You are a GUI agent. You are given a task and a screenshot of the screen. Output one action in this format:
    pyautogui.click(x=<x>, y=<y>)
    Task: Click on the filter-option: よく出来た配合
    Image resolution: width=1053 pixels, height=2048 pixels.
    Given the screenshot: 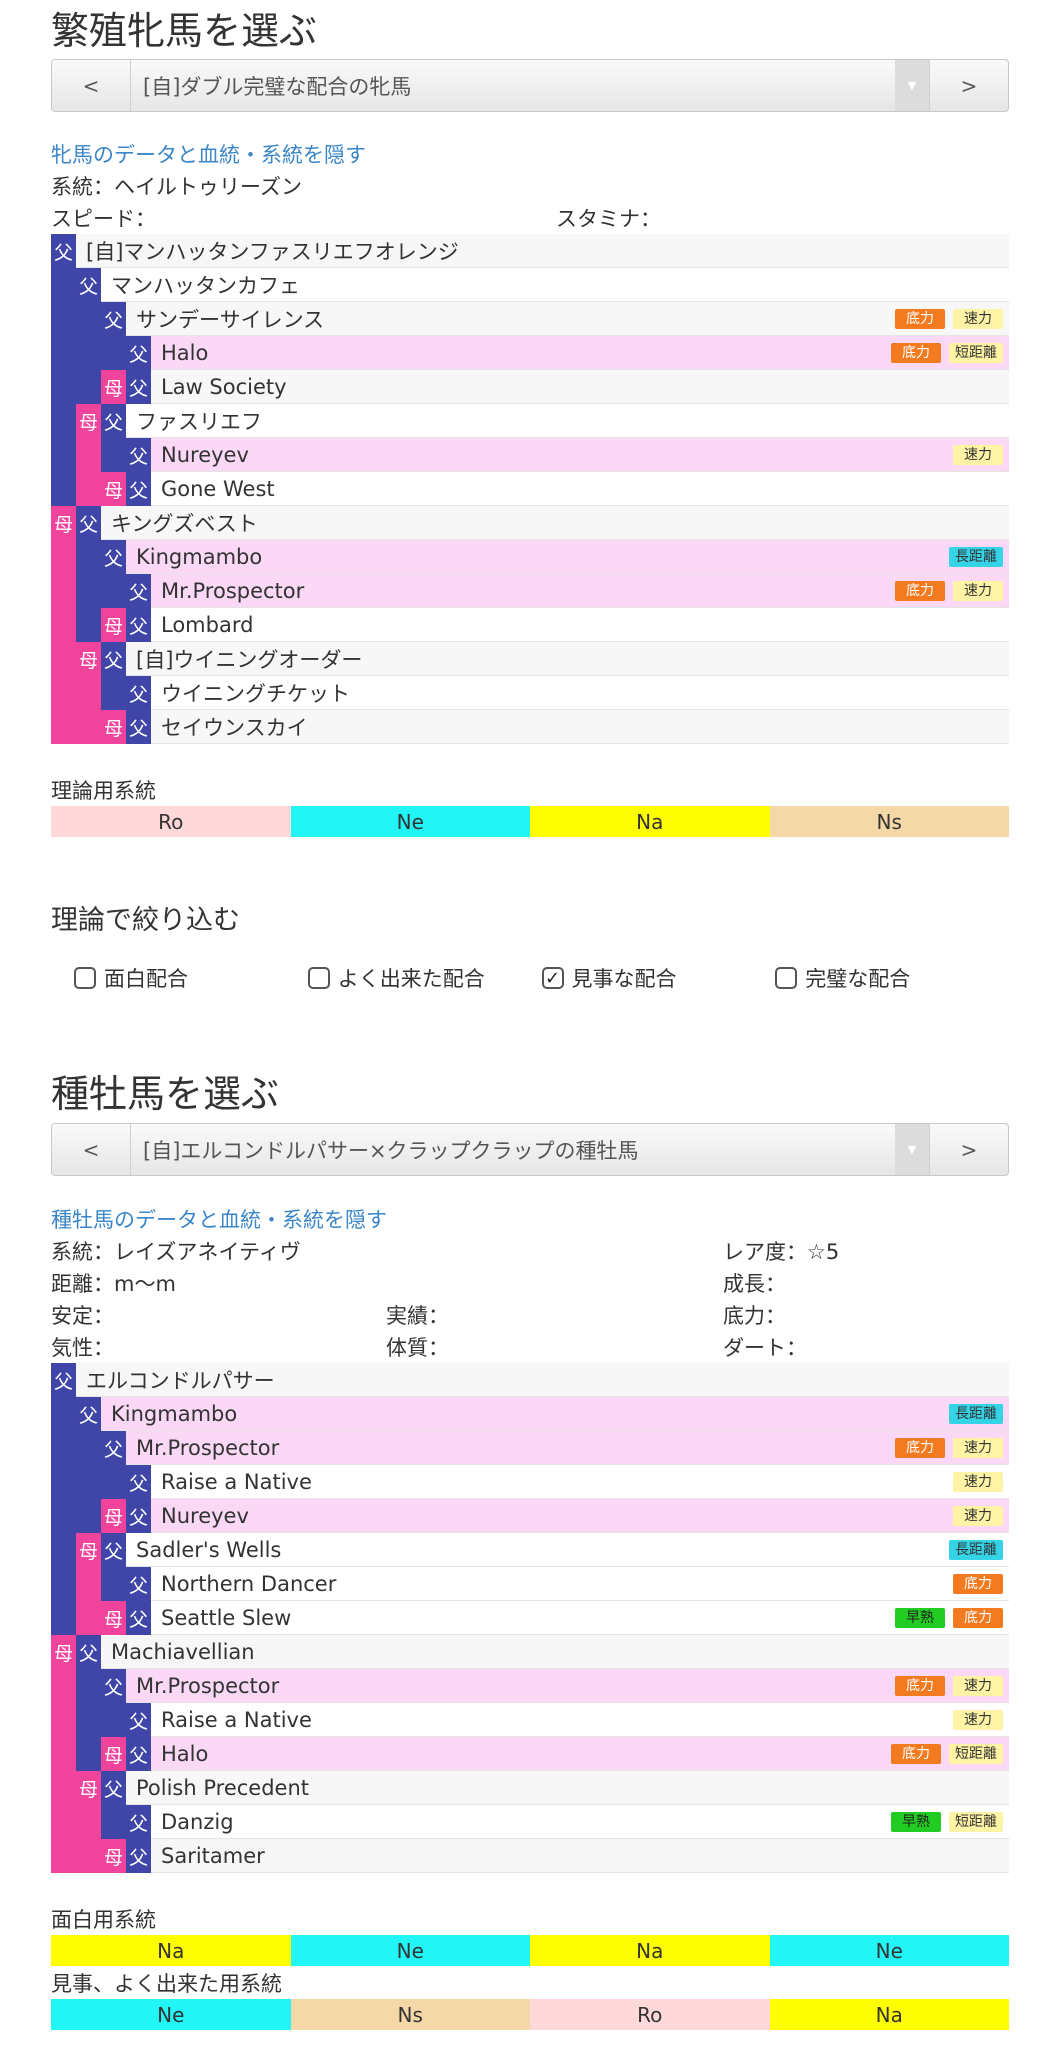 What is the action you would take?
    pyautogui.click(x=424, y=978)
    